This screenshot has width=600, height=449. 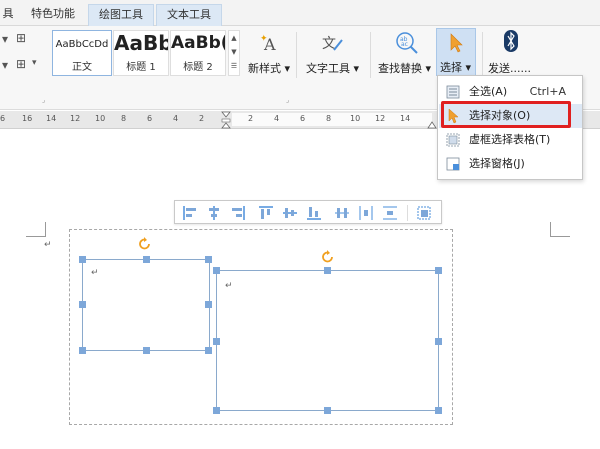 What do you see at coordinates (198, 43) in the screenshot?
I see `style-heading-2-sample: AaBb(` at bounding box center [198, 43].